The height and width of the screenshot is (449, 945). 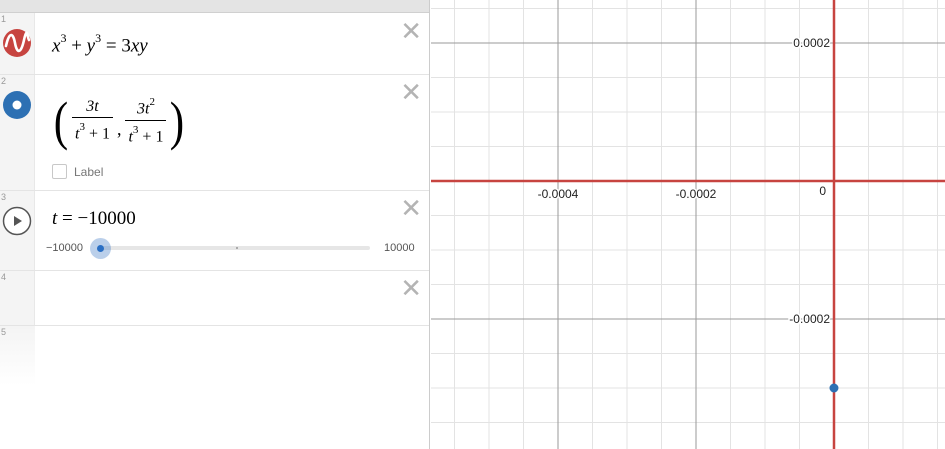 I want to click on point-icon, so click(x=17, y=105).